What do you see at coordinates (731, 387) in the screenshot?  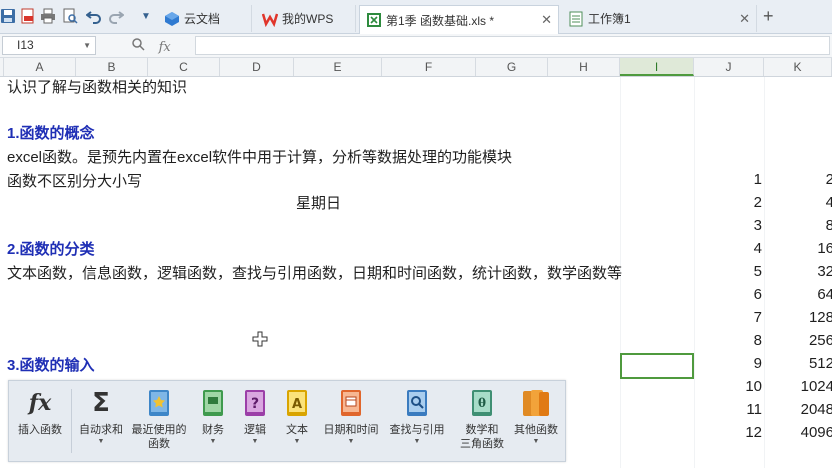 I see `cell-j-value: 10` at bounding box center [731, 387].